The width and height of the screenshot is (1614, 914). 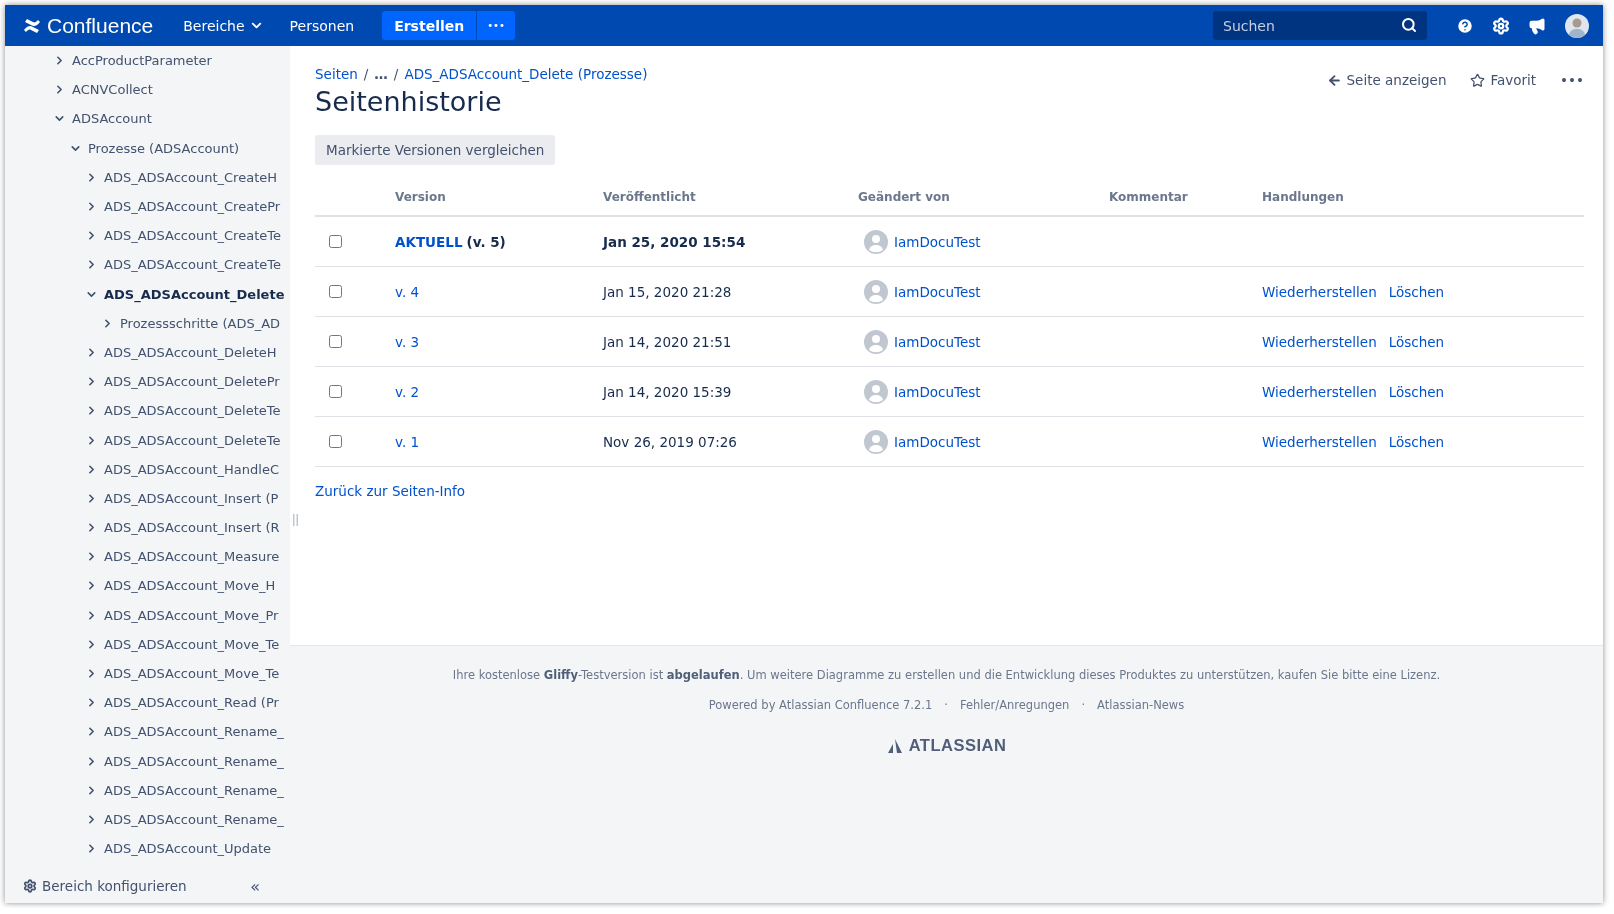 What do you see at coordinates (1320, 25) in the screenshot?
I see `search-field: Suchen` at bounding box center [1320, 25].